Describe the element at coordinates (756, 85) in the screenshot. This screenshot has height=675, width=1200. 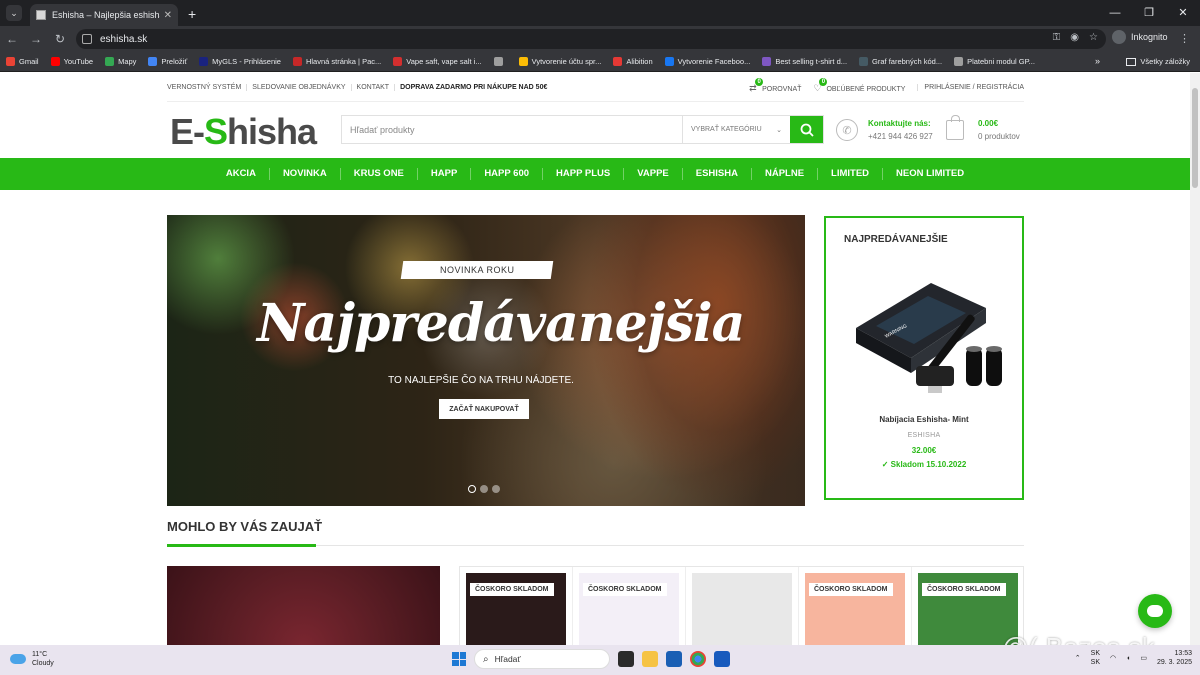
I see `compare-icon: ⇄ 0` at that location.